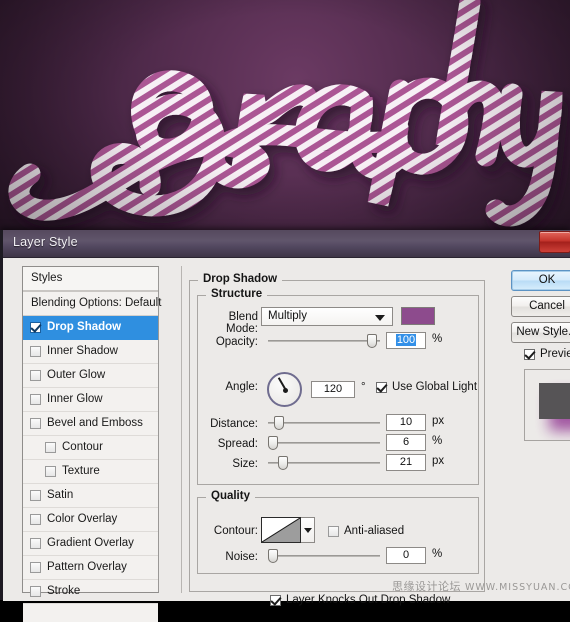  Describe the element at coordinates (90, 279) in the screenshot. I see `styles-header: Styles` at that location.